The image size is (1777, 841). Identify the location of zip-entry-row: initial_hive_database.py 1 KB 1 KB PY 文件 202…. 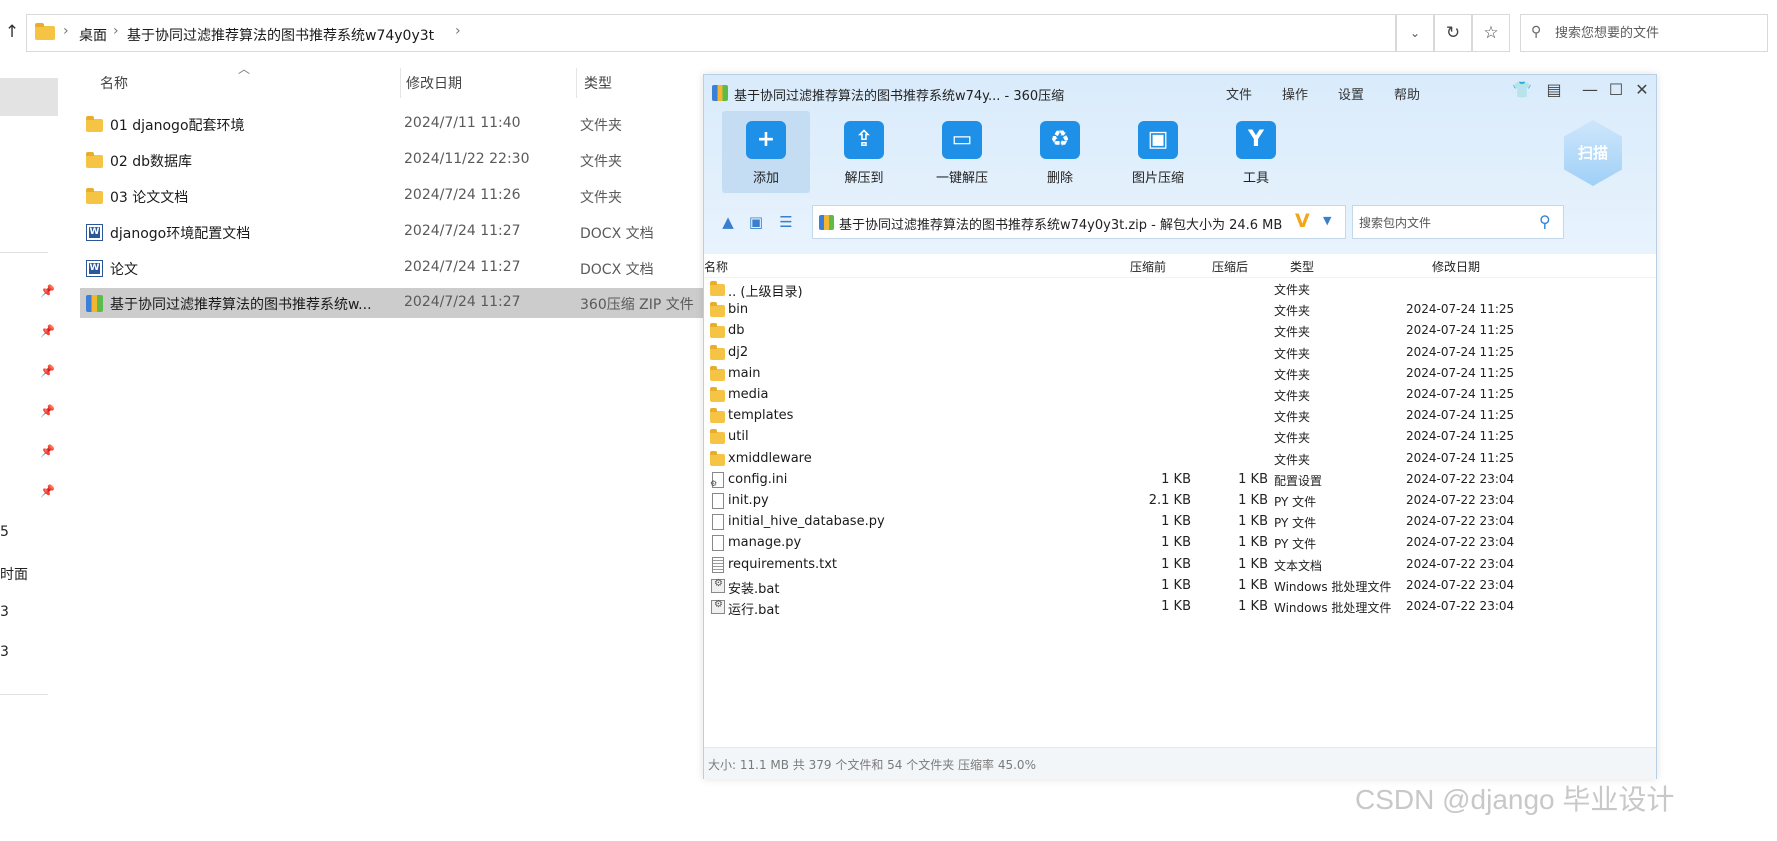
(1180, 522).